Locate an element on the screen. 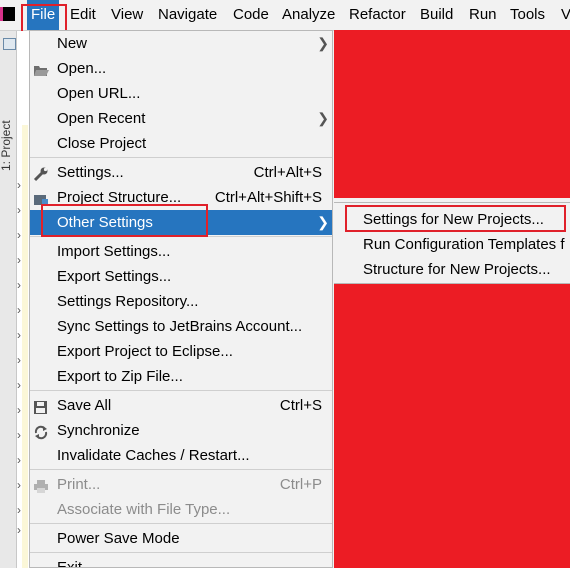 Image resolution: width=570 pixels, height=568 pixels. menu-refactor: Refactor is located at coordinates (377, 15).